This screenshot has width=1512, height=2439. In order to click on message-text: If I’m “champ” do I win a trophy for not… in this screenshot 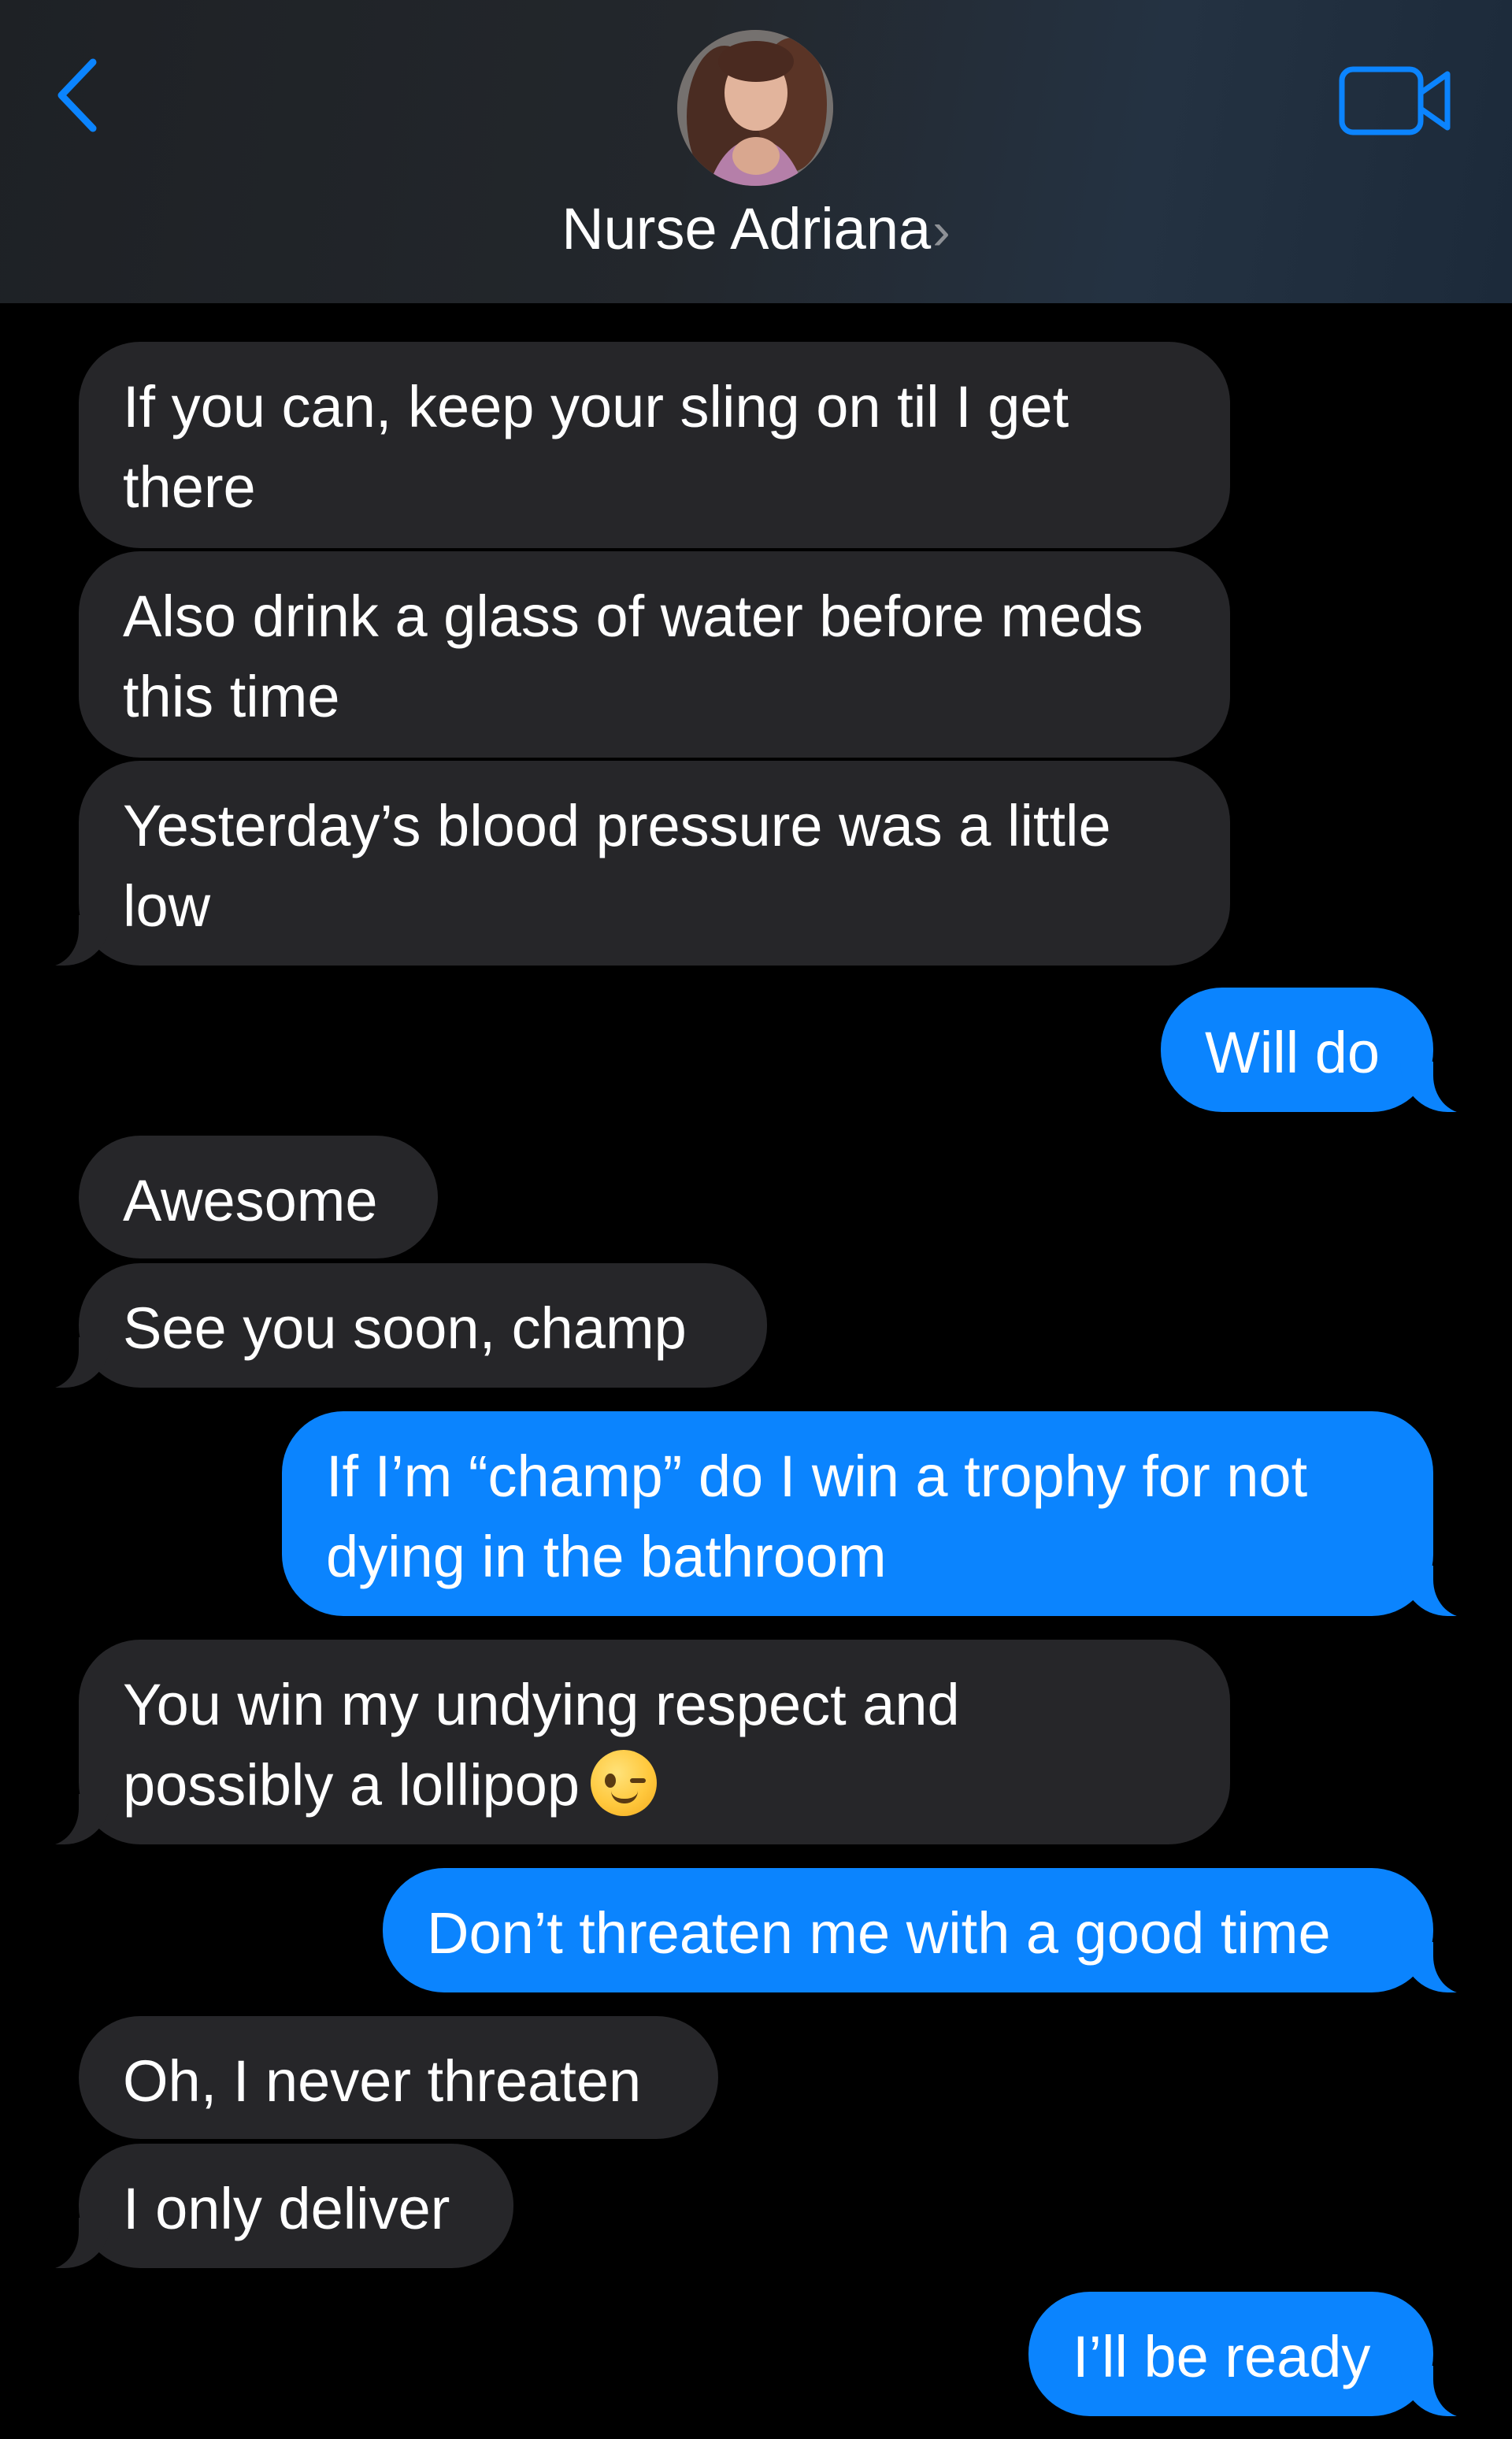, I will do `click(817, 1516)`.